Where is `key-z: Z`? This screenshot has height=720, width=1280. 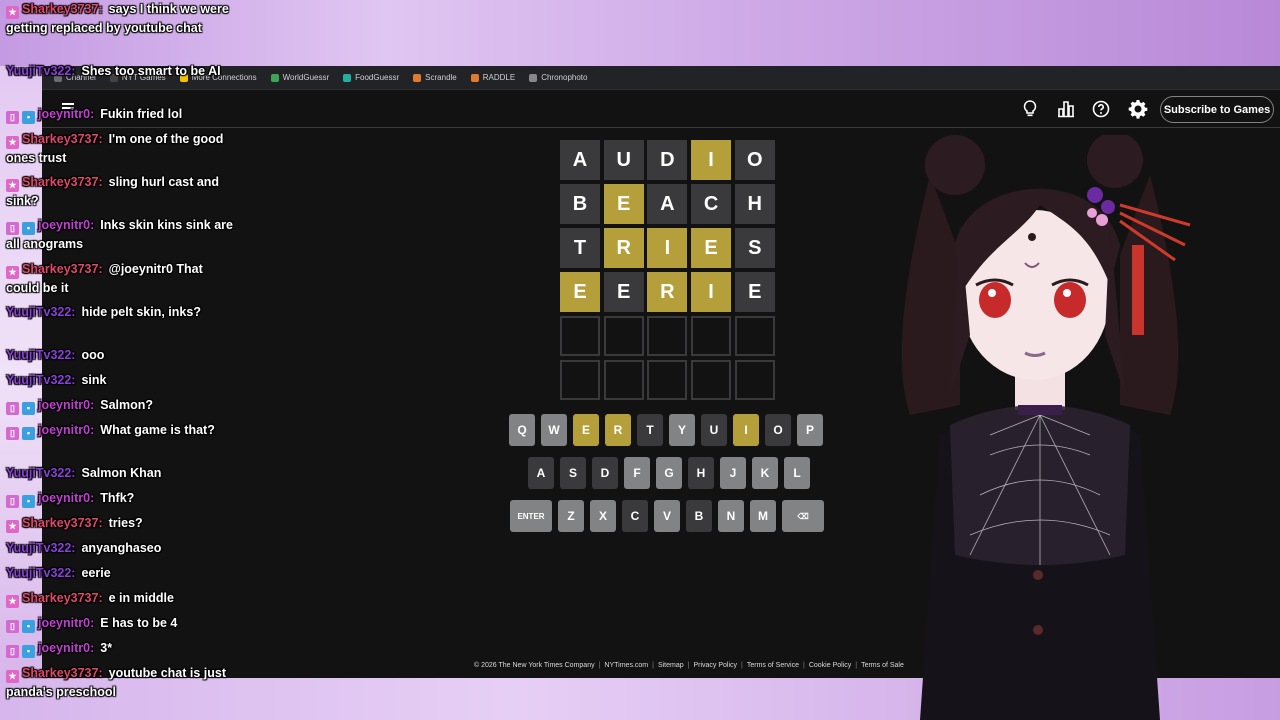 key-z: Z is located at coordinates (571, 516).